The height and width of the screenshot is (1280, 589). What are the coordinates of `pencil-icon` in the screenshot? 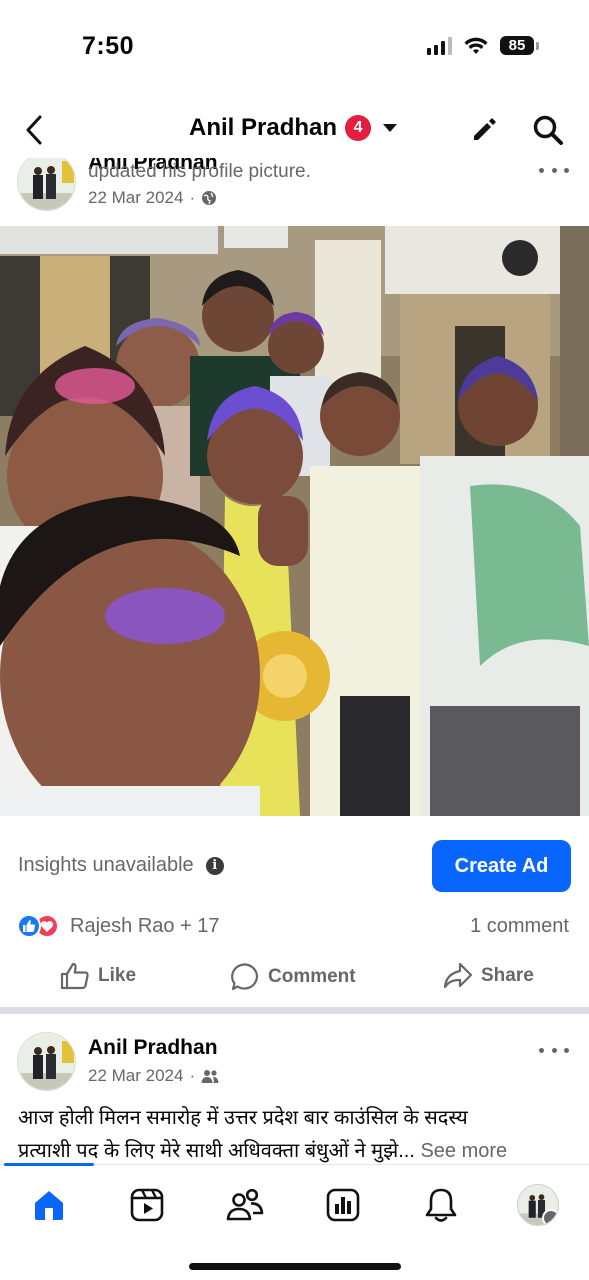 It's located at (485, 129).